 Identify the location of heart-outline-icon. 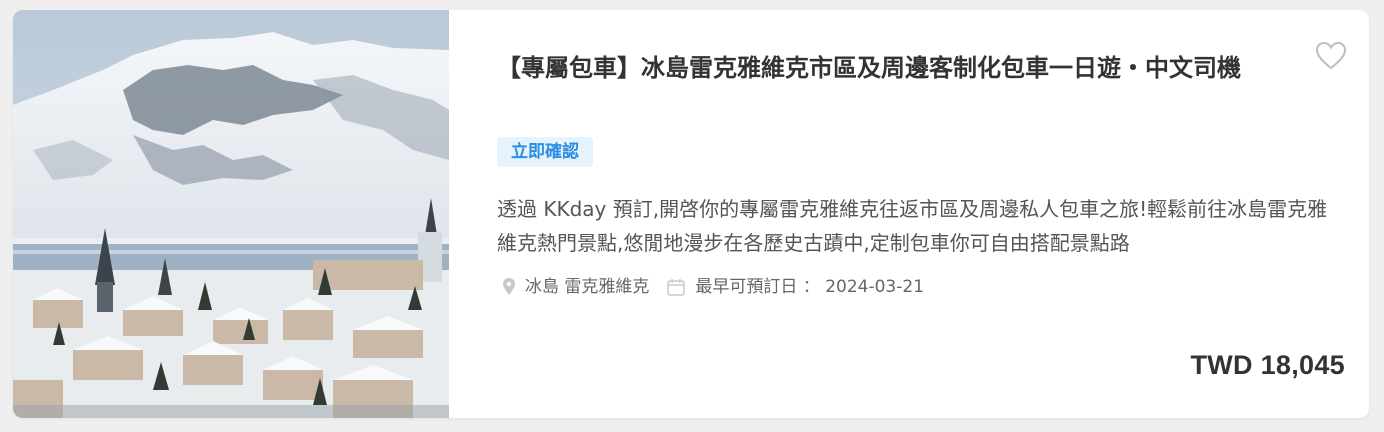
(1331, 55).